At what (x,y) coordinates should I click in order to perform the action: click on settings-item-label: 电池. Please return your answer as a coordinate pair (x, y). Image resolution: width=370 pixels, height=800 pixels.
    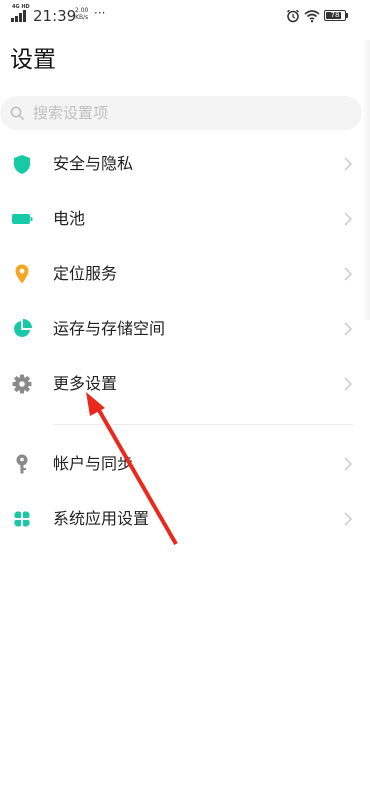
    Looking at the image, I should click on (69, 218).